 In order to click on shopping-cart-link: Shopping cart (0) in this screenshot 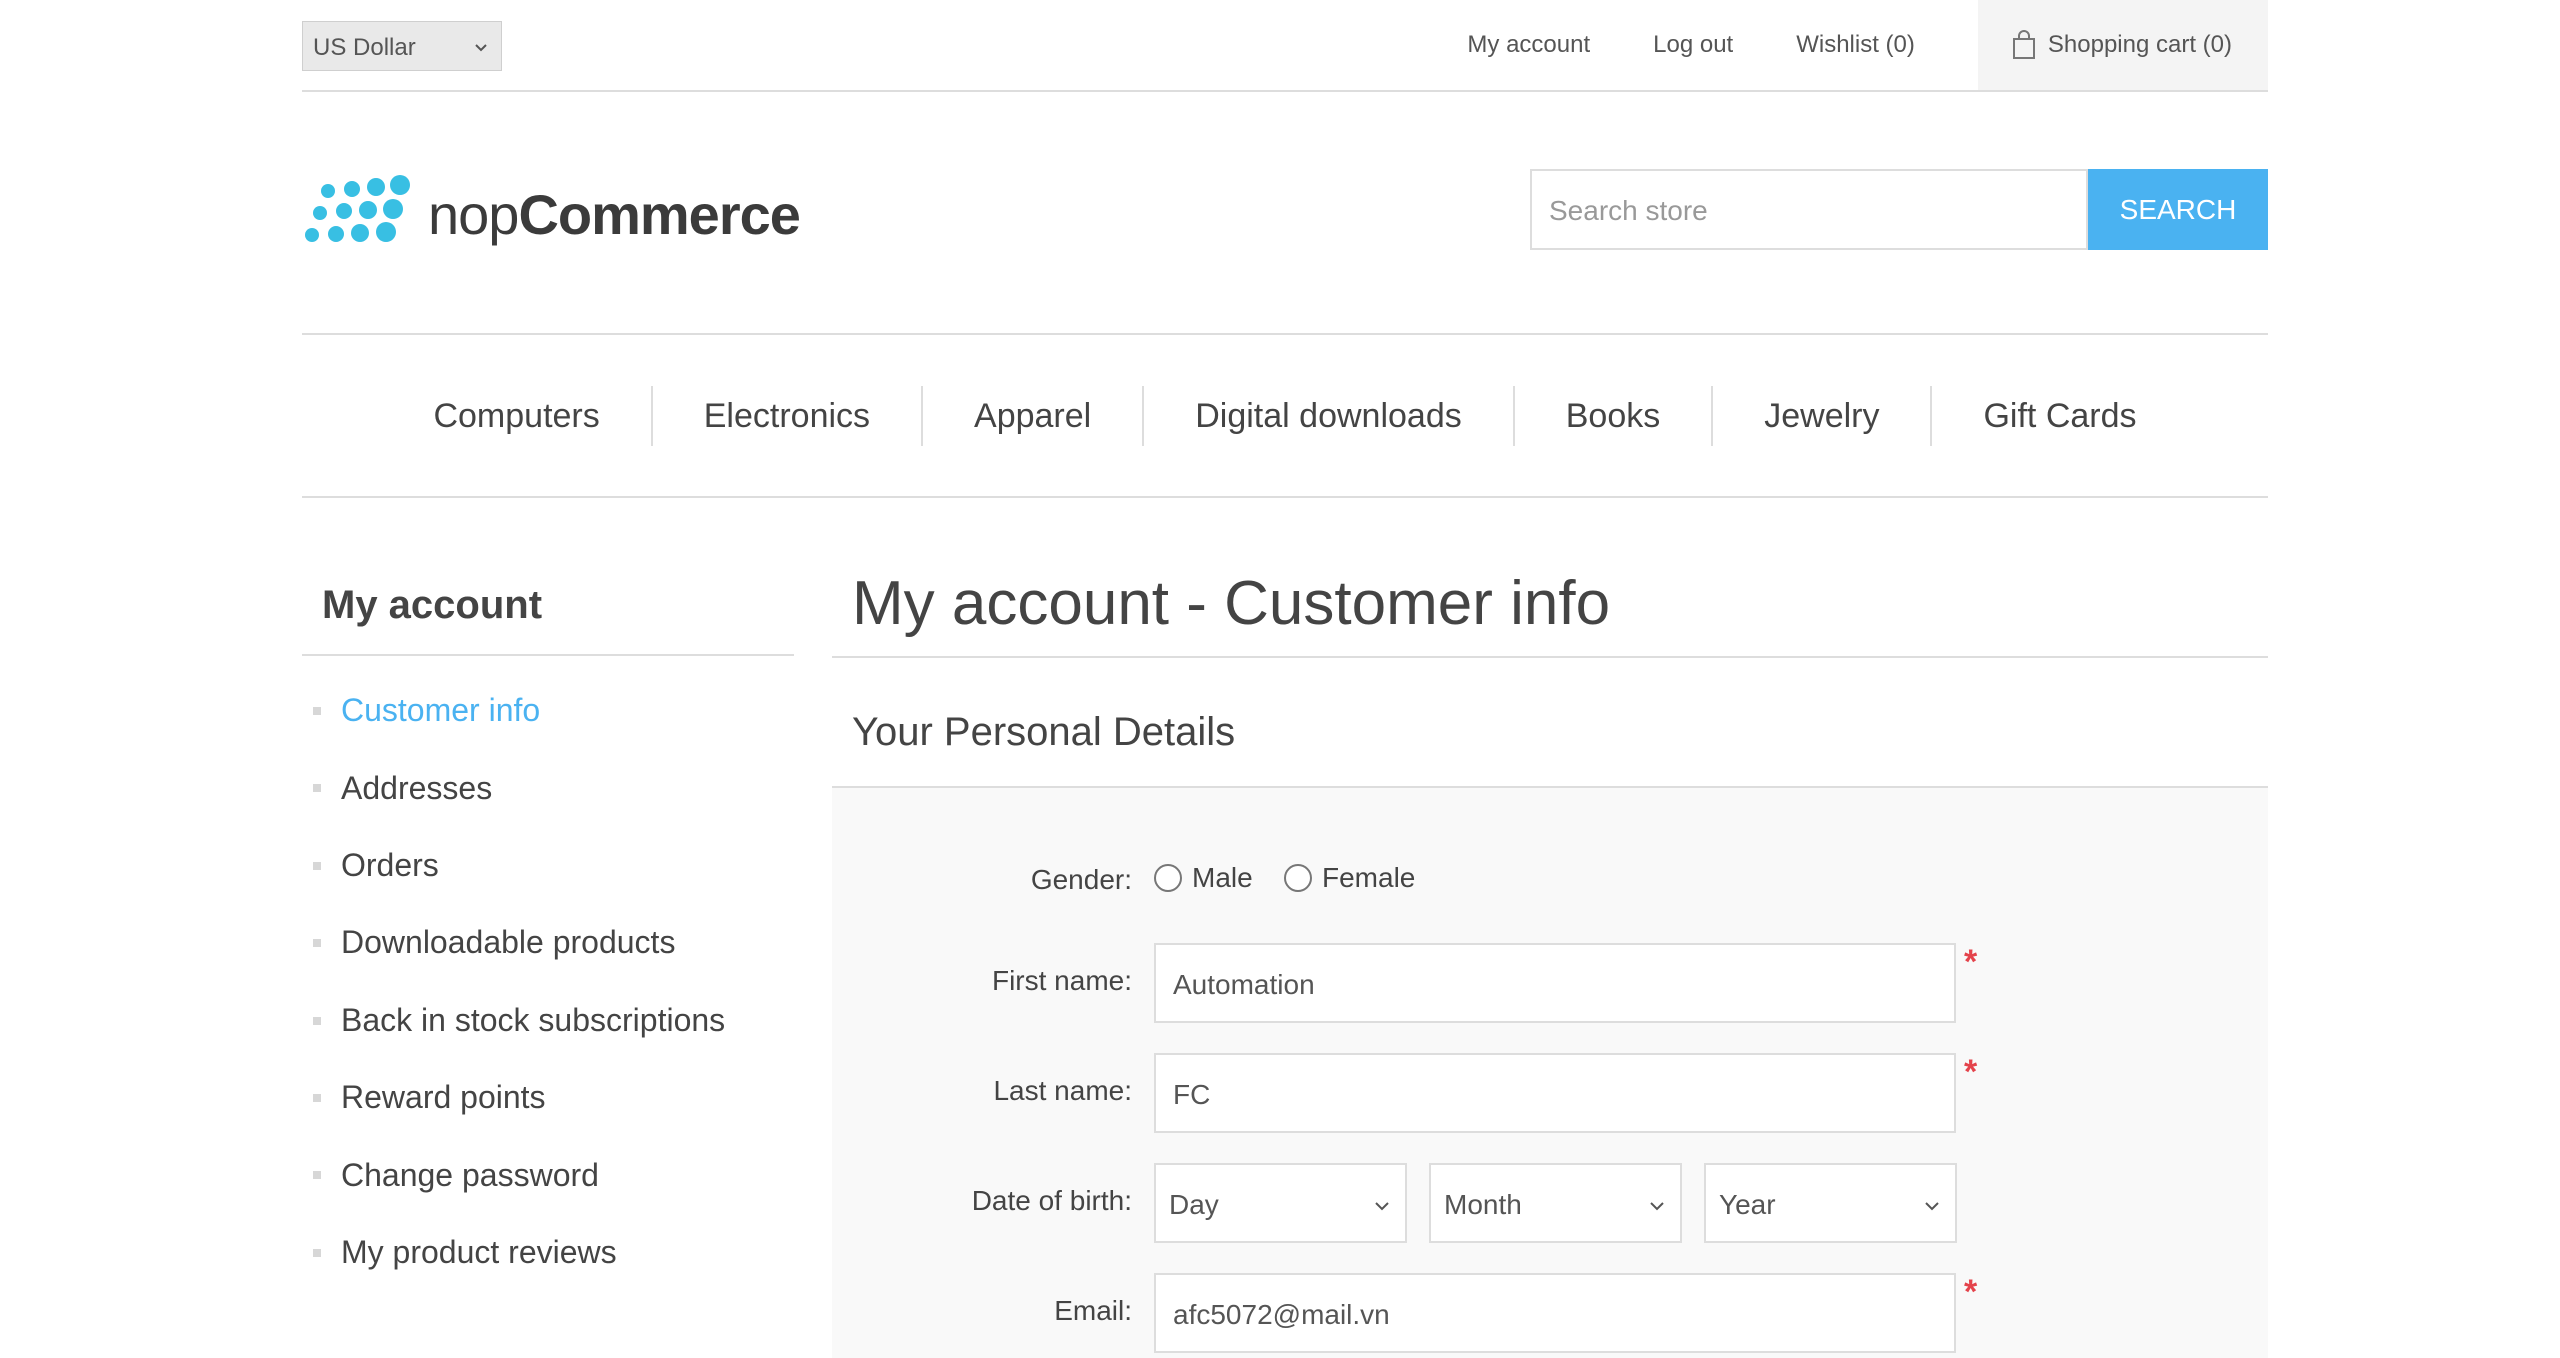, I will do `click(2122, 45)`.